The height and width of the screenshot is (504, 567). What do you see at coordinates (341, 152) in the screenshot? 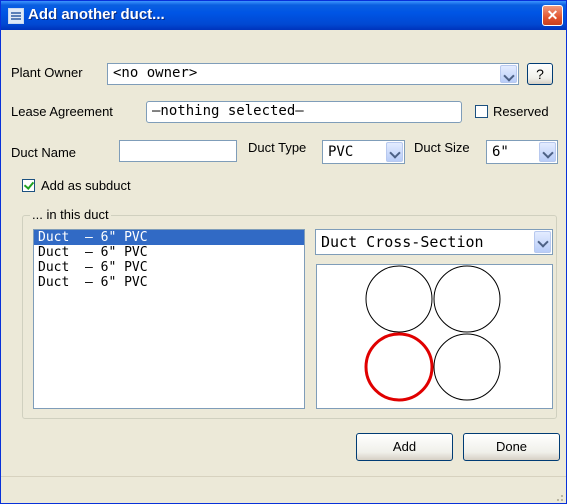
I see `duct-type-value: PVC` at bounding box center [341, 152].